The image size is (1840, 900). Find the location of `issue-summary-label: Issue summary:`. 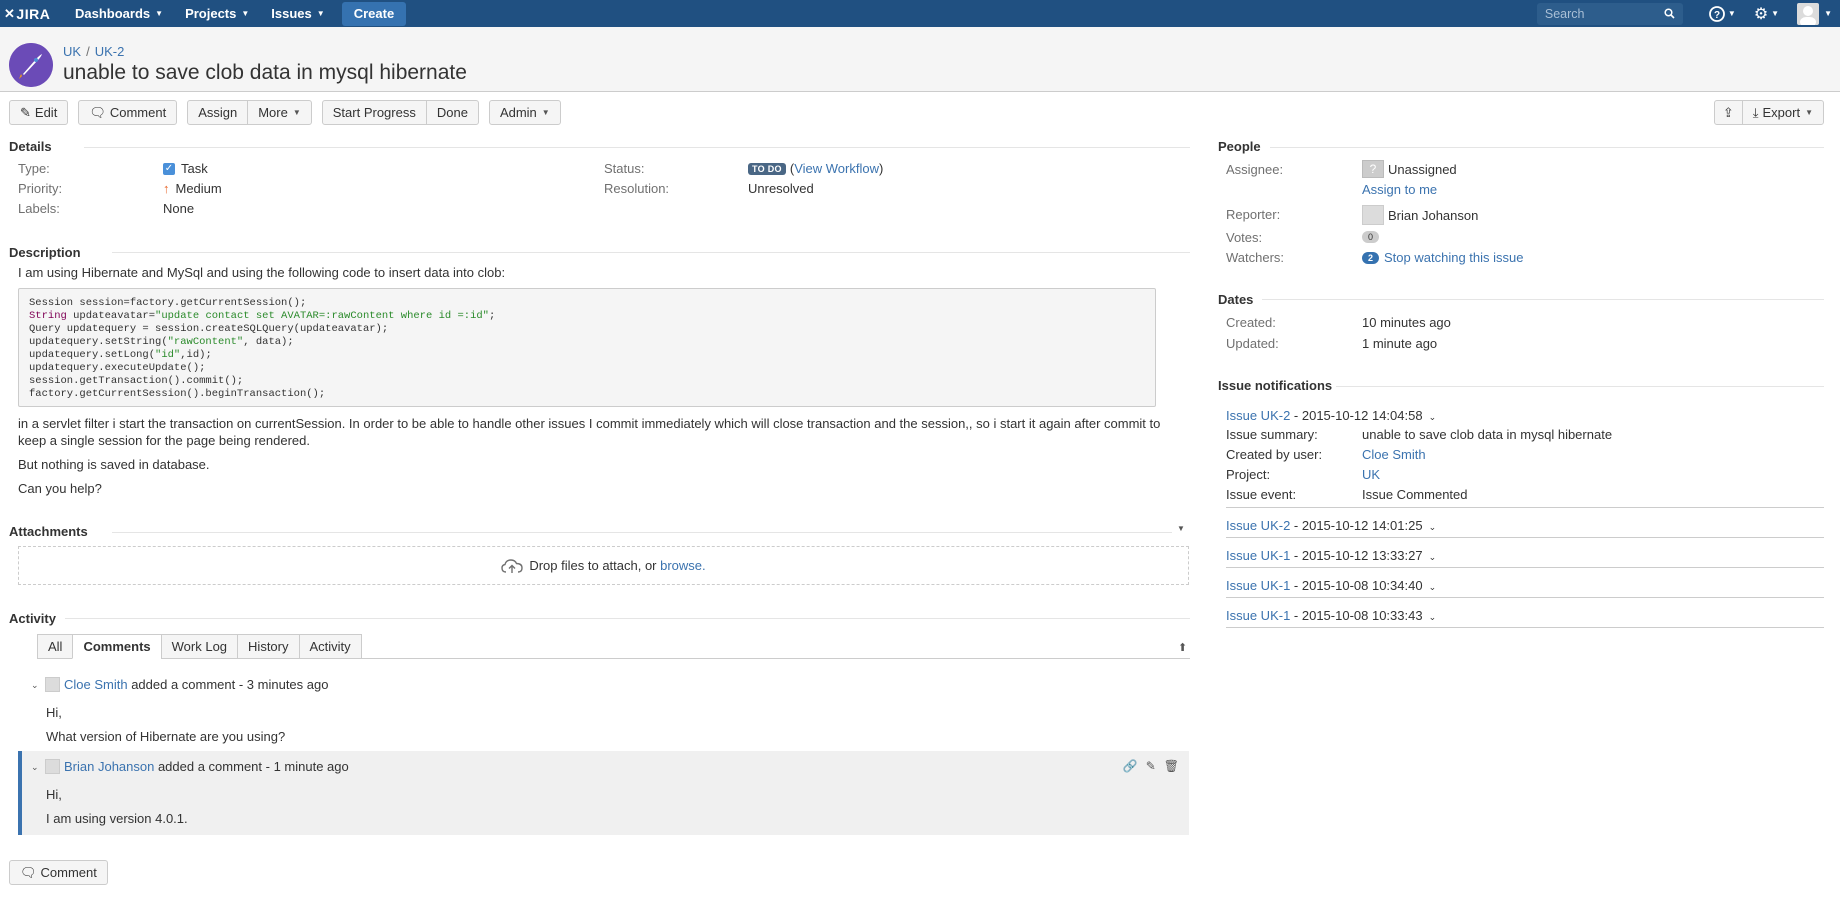

issue-summary-label: Issue summary: is located at coordinates (1272, 434).